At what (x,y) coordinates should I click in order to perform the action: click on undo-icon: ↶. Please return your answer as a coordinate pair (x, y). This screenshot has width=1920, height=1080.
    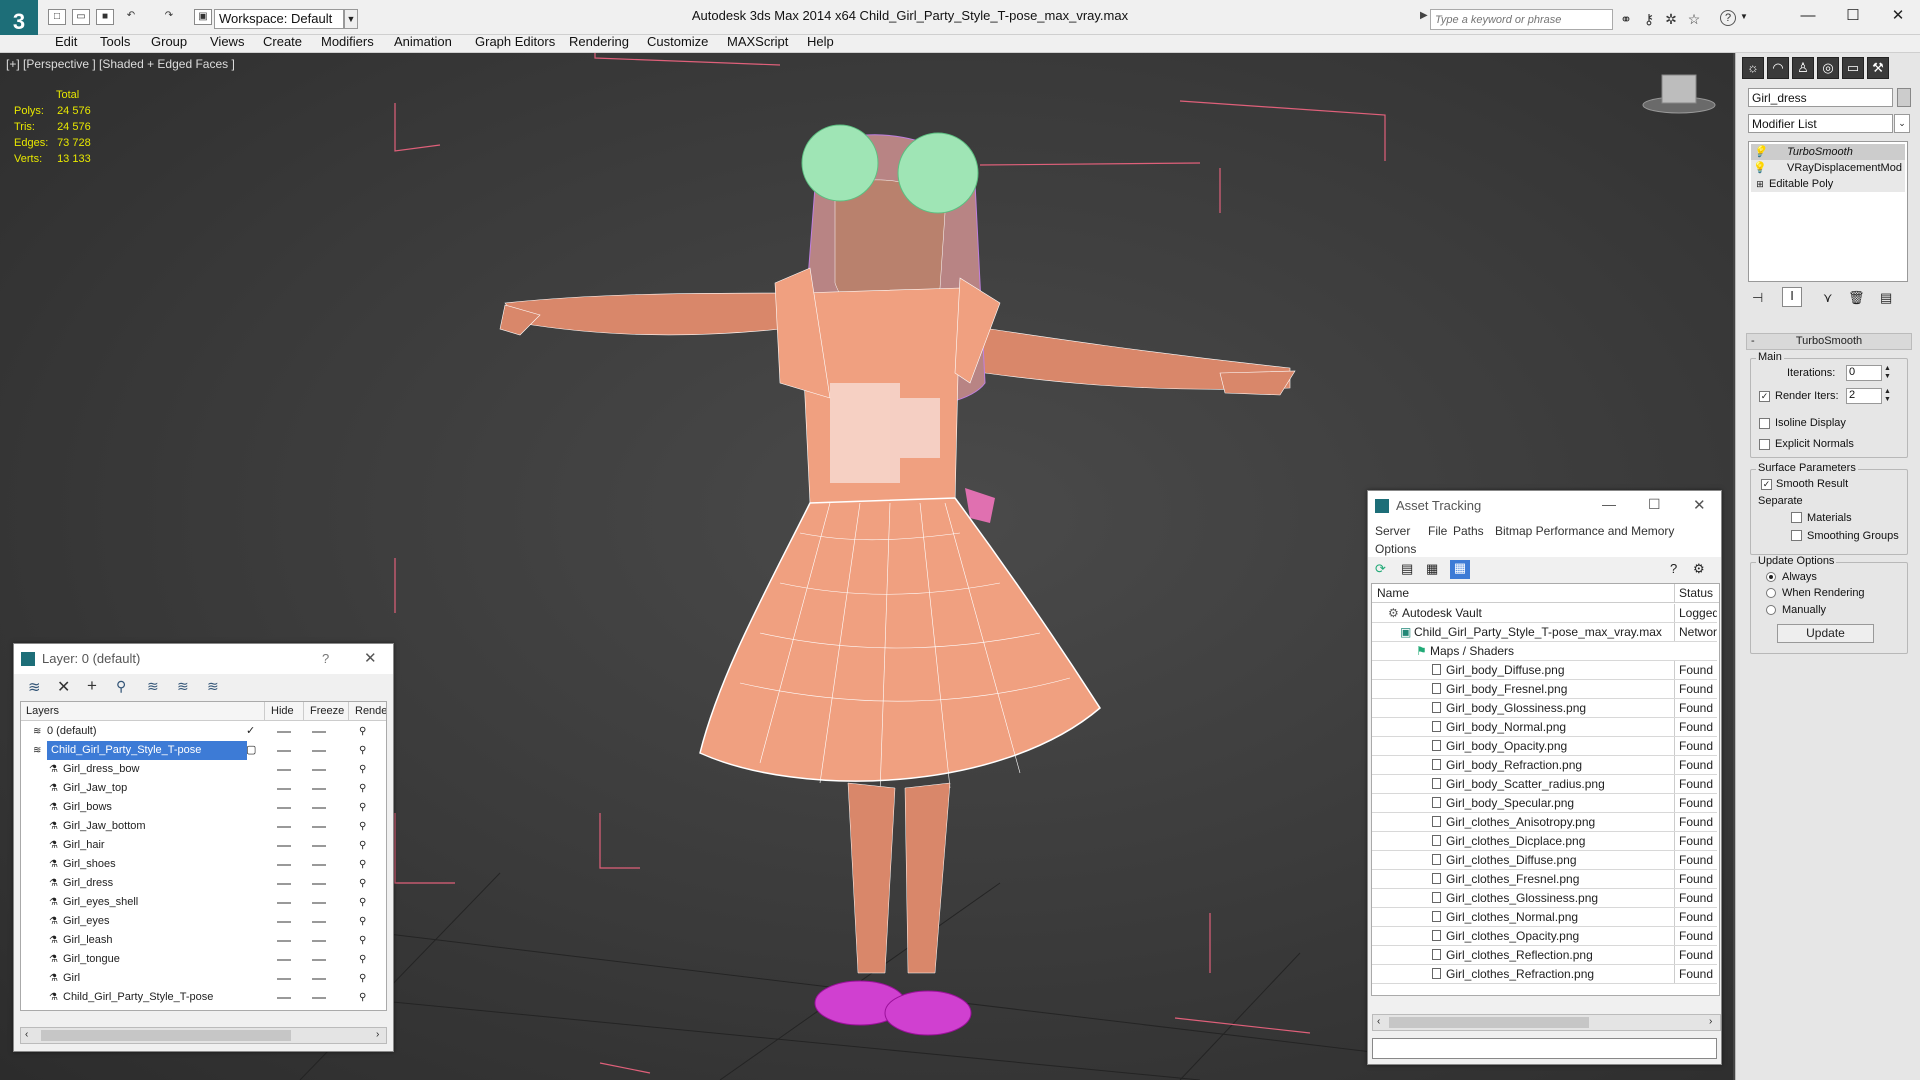
    Looking at the image, I should click on (131, 17).